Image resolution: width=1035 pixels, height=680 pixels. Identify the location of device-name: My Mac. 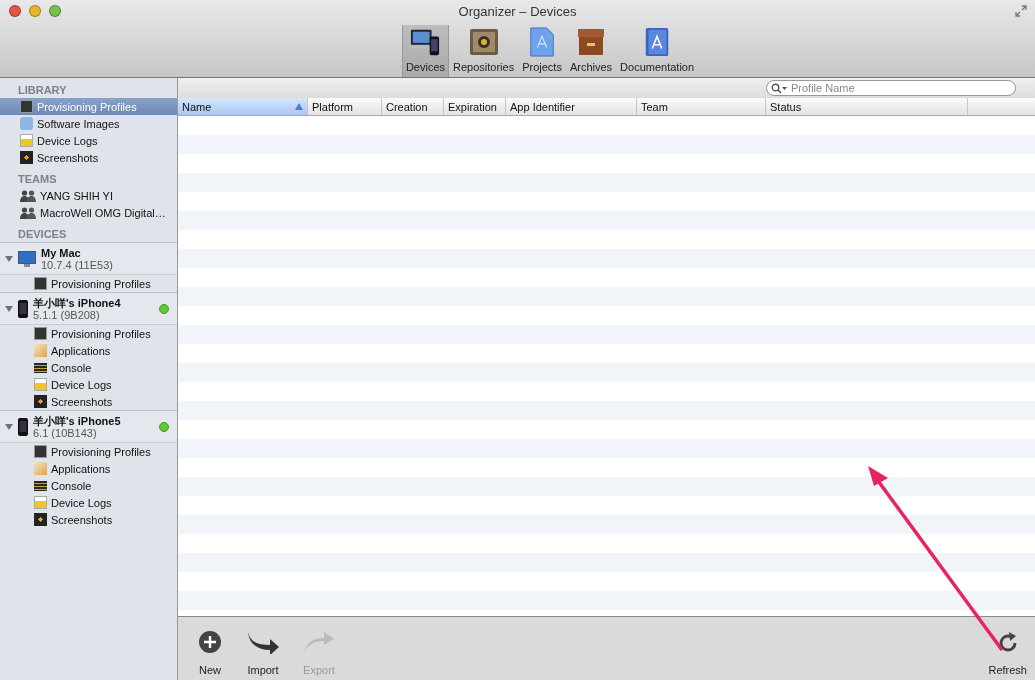
(61, 252).